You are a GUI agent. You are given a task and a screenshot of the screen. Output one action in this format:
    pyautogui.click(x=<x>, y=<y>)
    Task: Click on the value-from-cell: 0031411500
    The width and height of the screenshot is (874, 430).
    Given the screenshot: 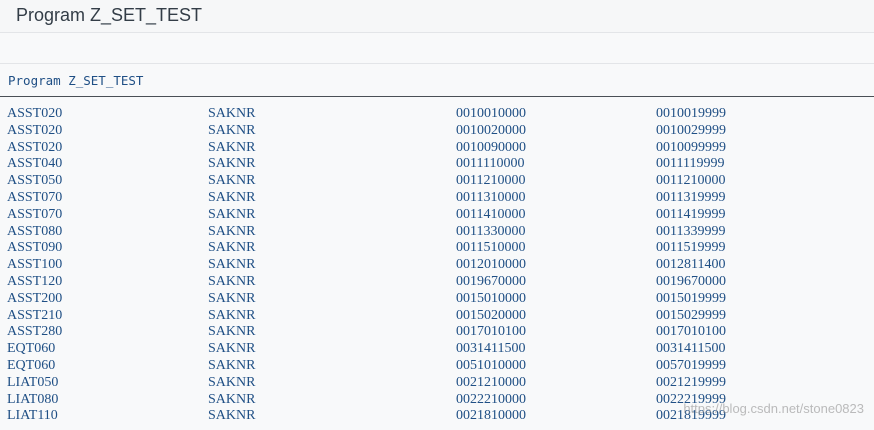 What is the action you would take?
    pyautogui.click(x=490, y=349)
    